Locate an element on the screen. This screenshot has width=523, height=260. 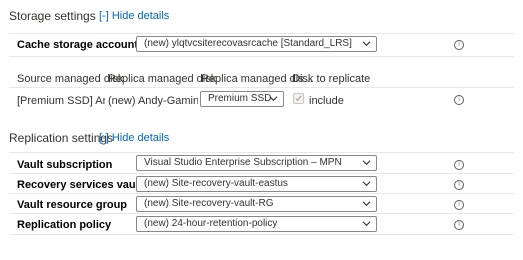
replication-policy-dropdown: (new) 24-hour-retention-policy is located at coordinates (256, 224).